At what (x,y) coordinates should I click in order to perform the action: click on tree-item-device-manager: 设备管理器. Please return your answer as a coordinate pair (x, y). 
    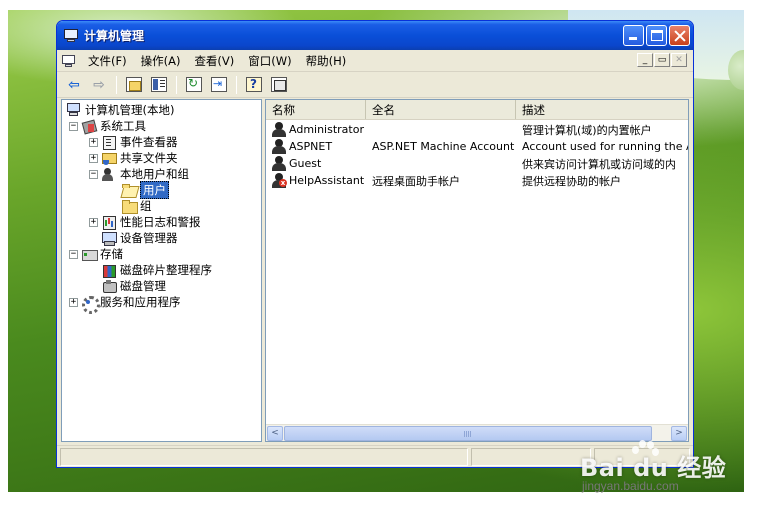
    Looking at the image, I should click on (139, 238).